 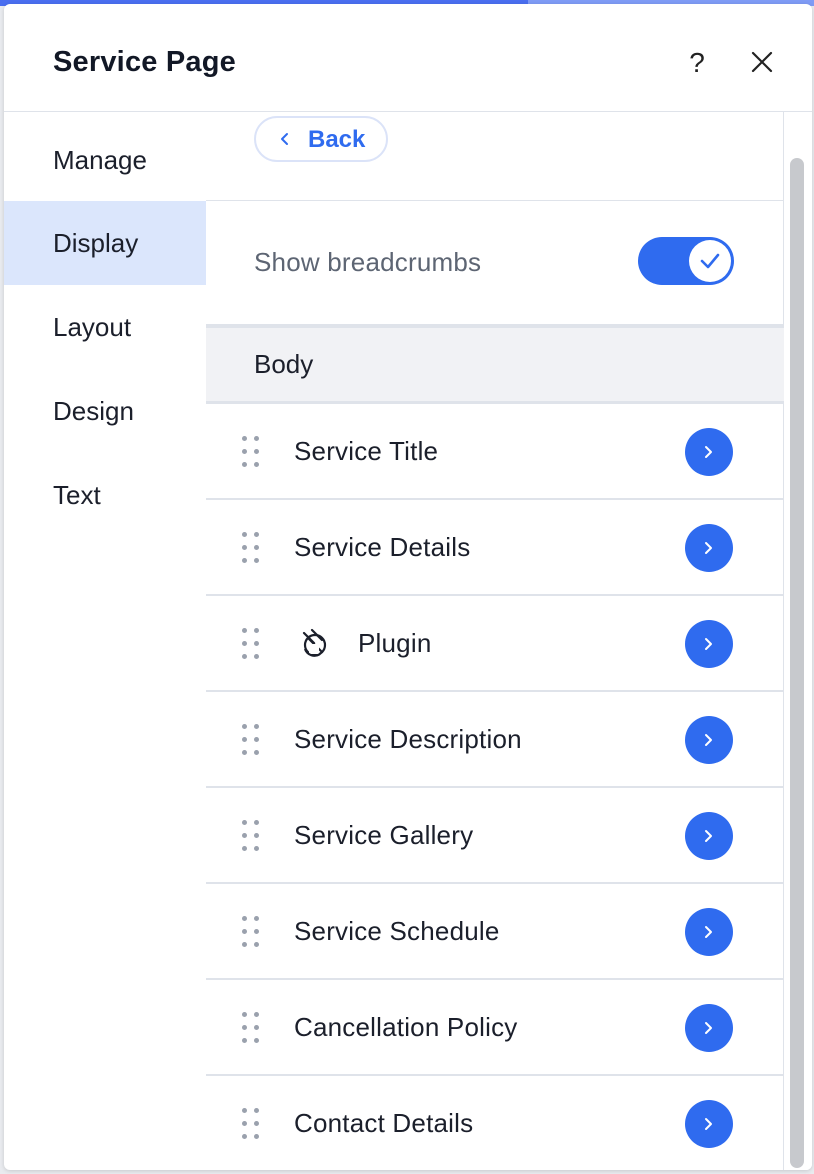 What do you see at coordinates (284, 139) in the screenshot?
I see `chevron-left-icon` at bounding box center [284, 139].